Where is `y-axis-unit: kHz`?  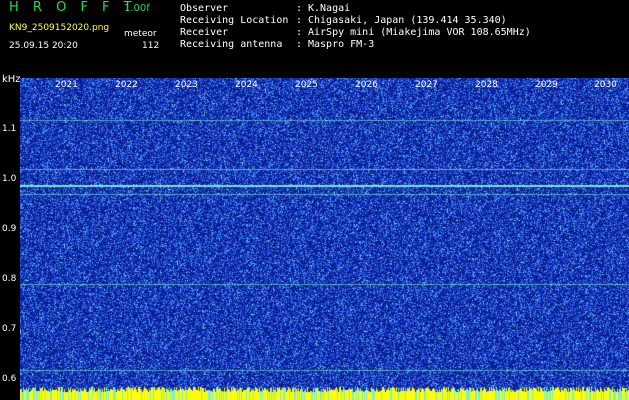
y-axis-unit: kHz is located at coordinates (11, 79).